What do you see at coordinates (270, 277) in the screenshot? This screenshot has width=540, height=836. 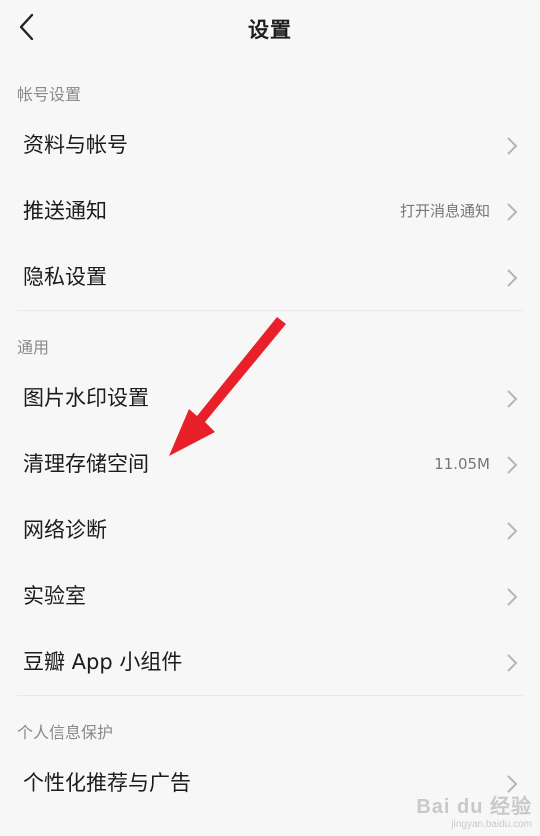 I see `row-privacy-settings: 隐私设置` at bounding box center [270, 277].